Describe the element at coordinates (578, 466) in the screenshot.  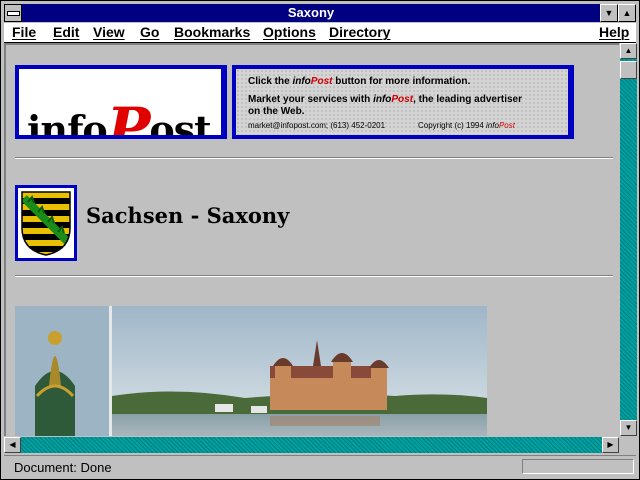
I see `progress-indicator` at that location.